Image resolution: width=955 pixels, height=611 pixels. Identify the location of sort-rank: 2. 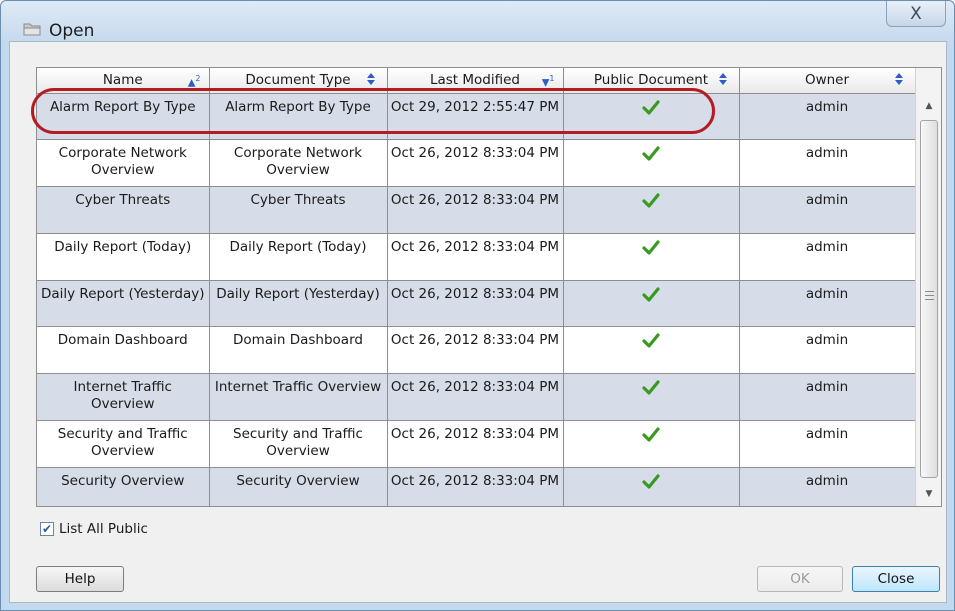
(198, 78).